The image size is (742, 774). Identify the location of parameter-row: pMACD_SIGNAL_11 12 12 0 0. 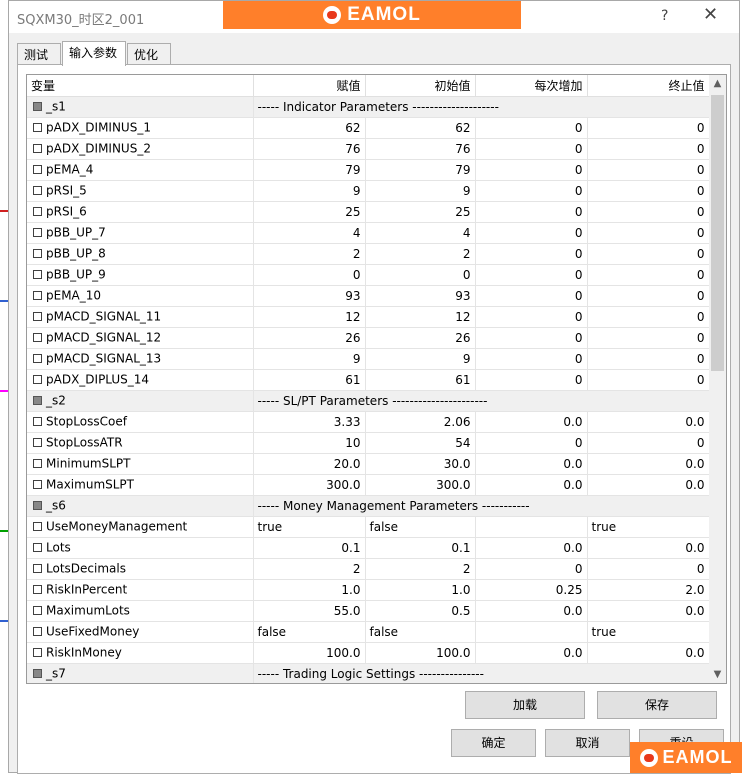
(368, 317).